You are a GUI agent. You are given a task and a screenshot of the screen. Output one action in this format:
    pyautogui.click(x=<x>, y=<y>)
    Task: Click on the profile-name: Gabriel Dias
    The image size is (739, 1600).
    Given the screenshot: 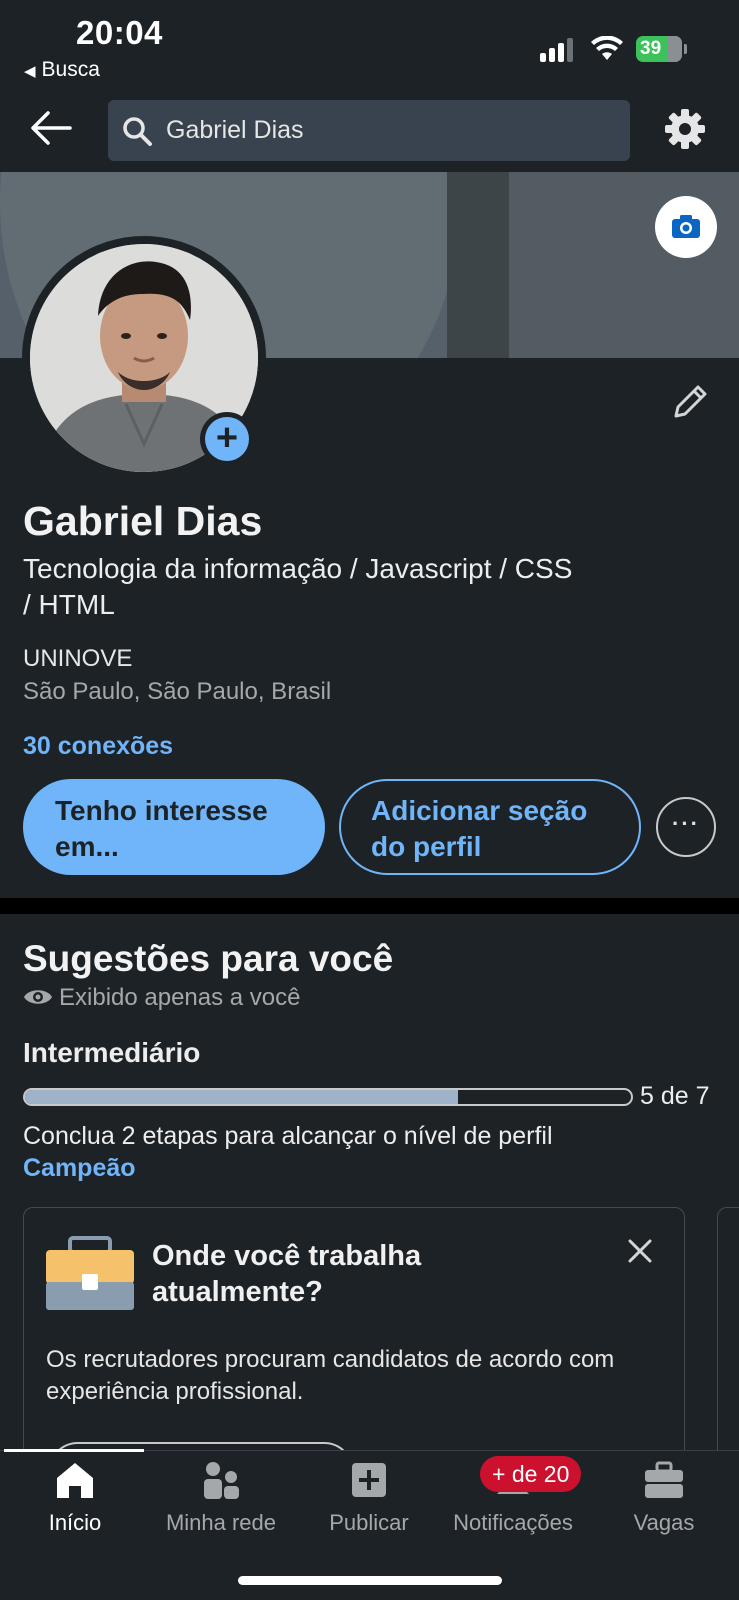 What is the action you would take?
    pyautogui.click(x=143, y=521)
    